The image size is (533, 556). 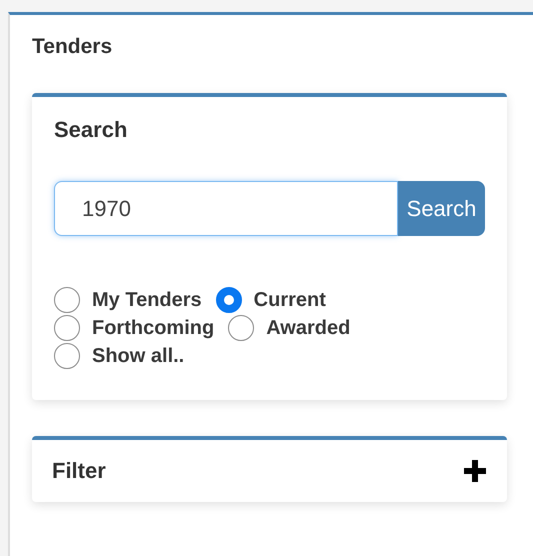 I want to click on panel-title: Tenders, so click(x=73, y=47).